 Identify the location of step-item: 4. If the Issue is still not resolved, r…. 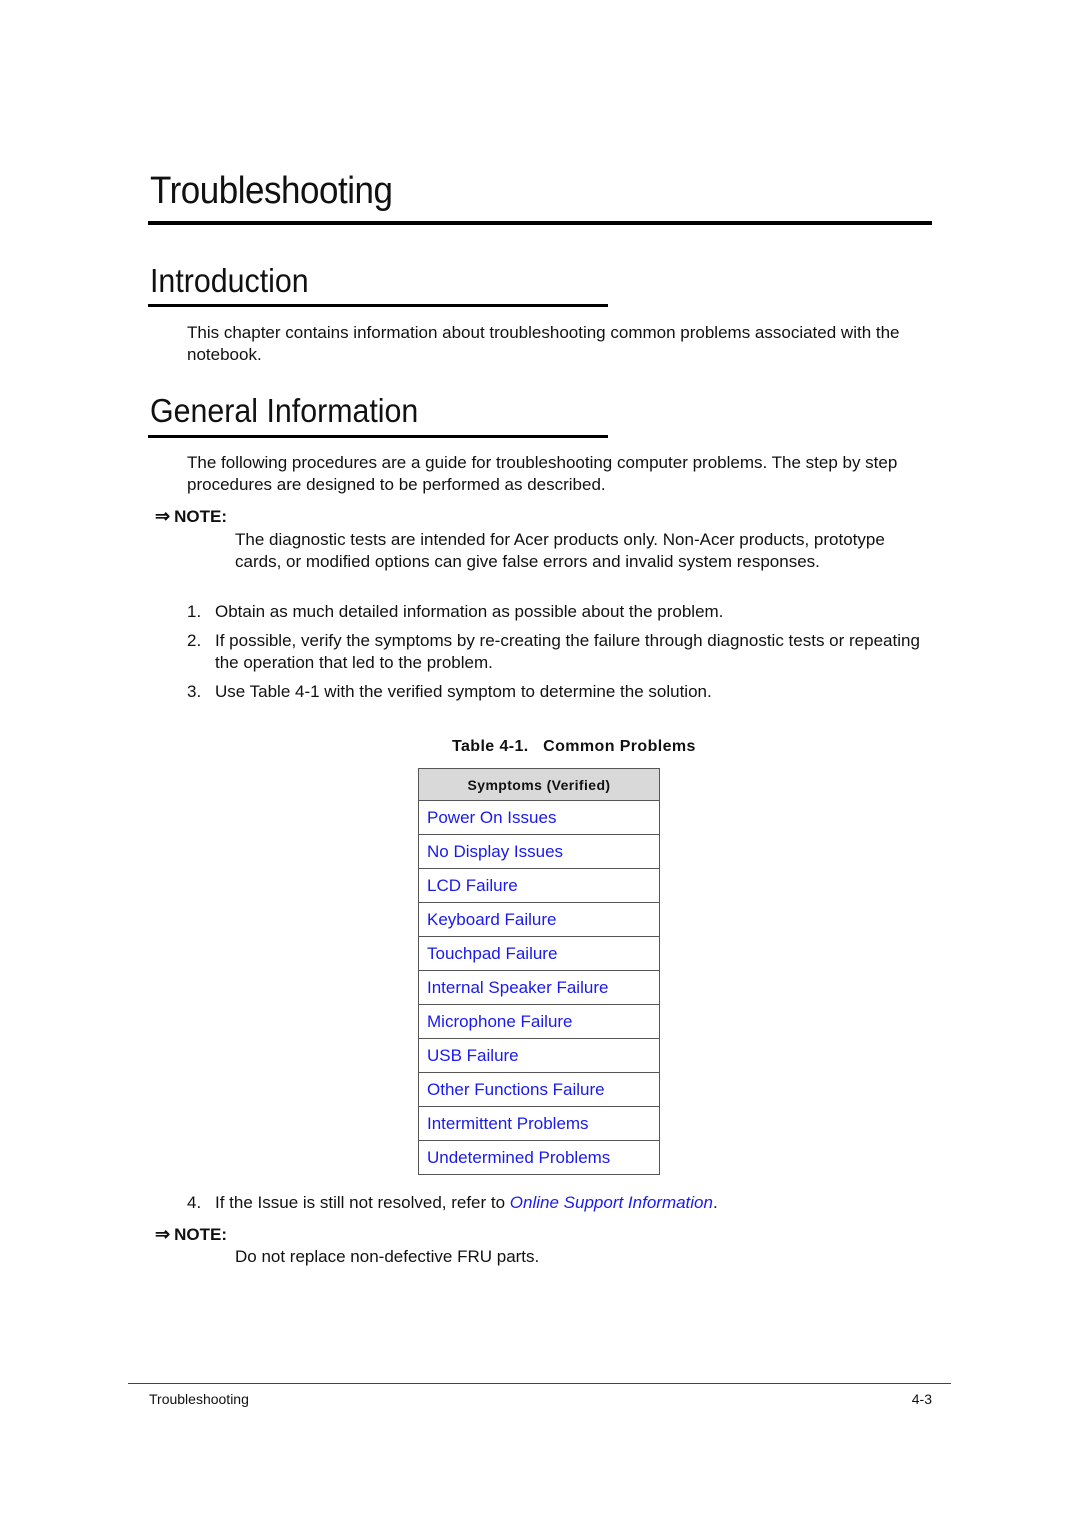
(559, 1203).